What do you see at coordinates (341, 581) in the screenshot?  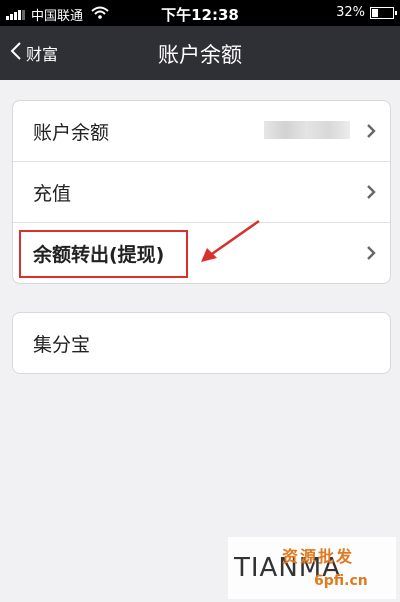 I see `watermark-url: 6pfi.cn` at bounding box center [341, 581].